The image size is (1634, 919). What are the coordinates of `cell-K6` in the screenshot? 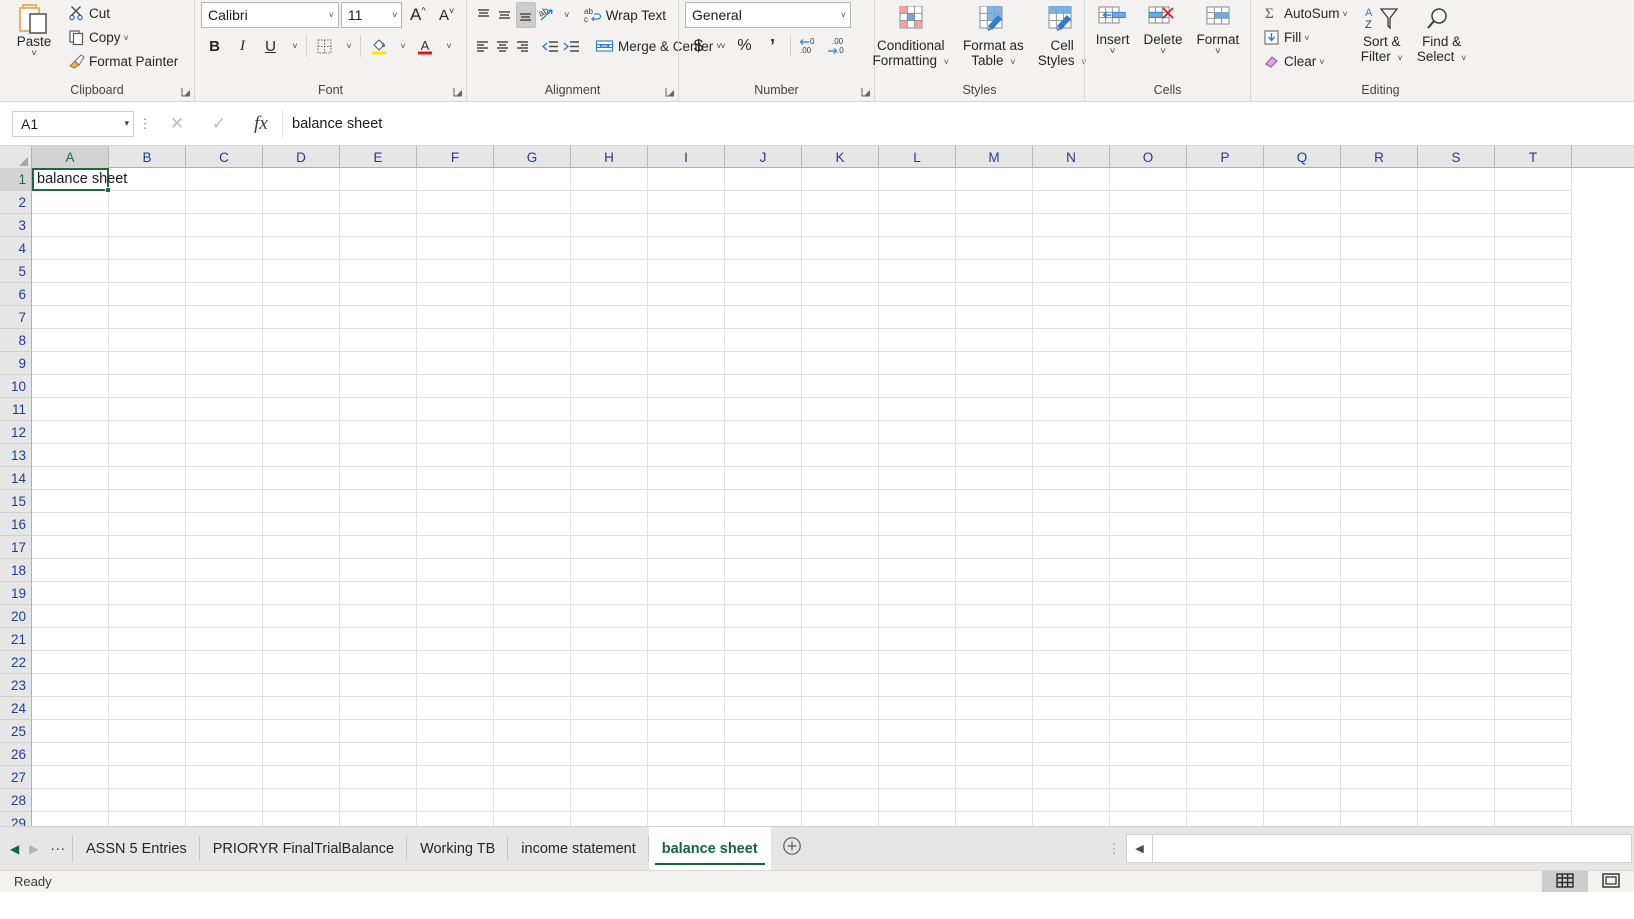 It's located at (840, 294).